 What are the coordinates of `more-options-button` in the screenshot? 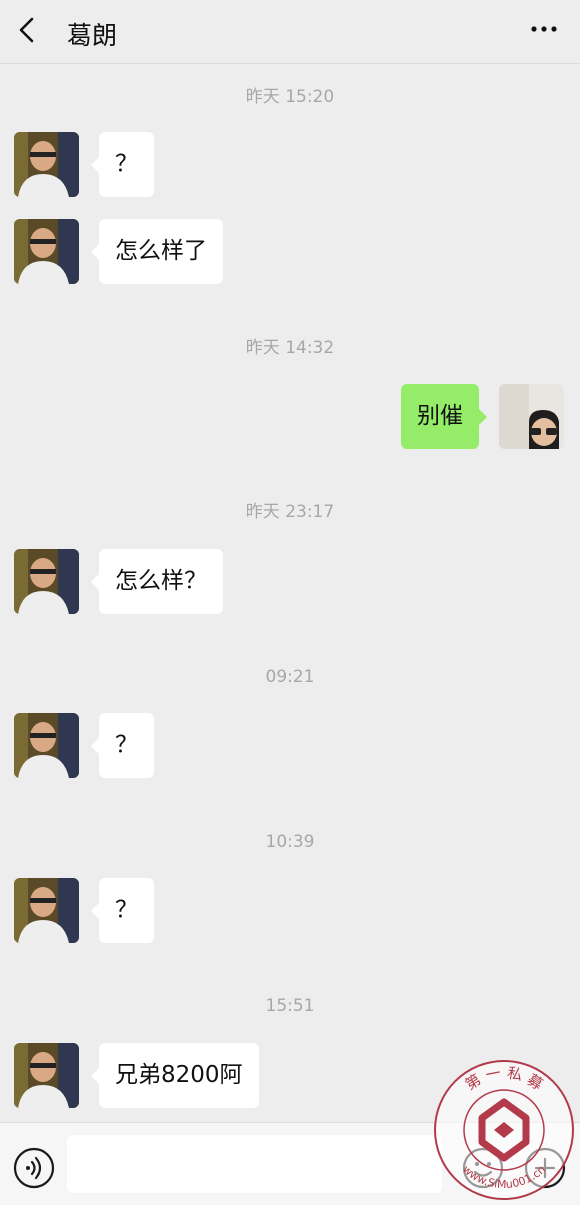 It's located at (544, 32).